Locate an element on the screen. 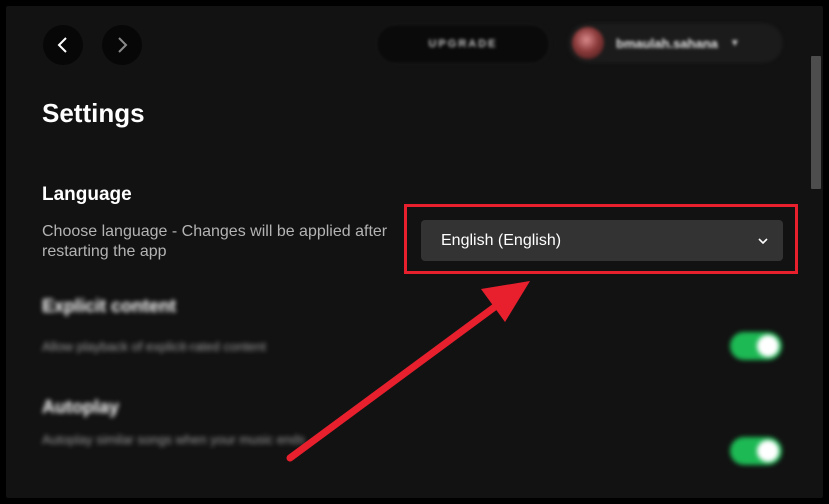 The width and height of the screenshot is (829, 504). annotation-highlight-box is located at coordinates (601, 239).